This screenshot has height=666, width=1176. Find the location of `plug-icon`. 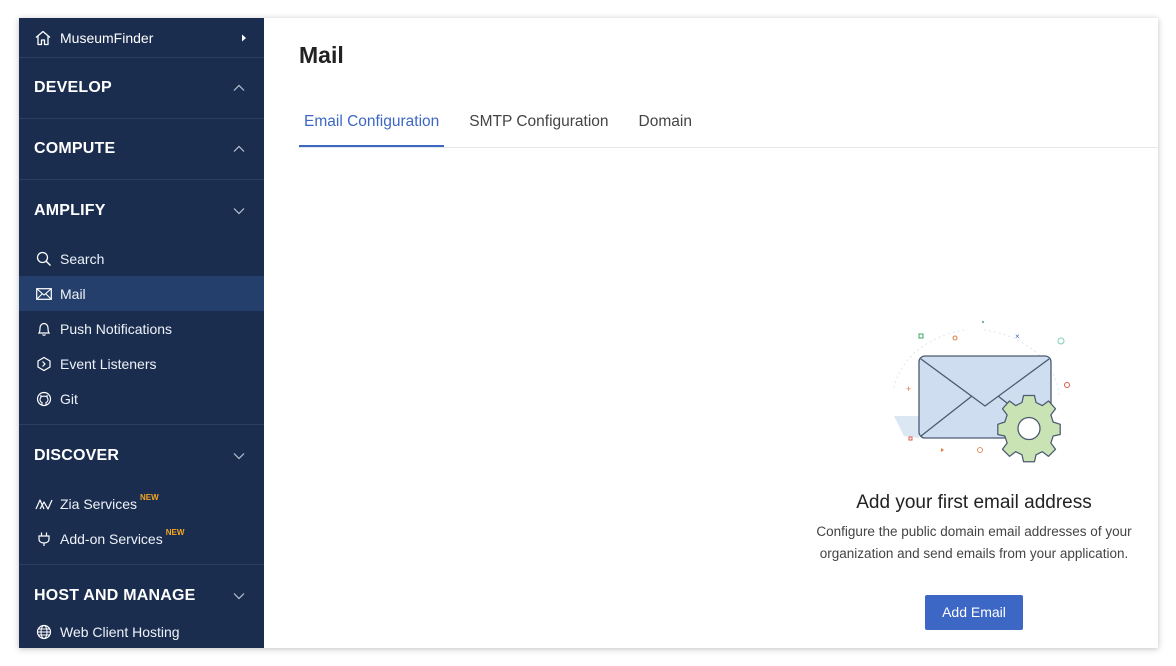

plug-icon is located at coordinates (44, 539).